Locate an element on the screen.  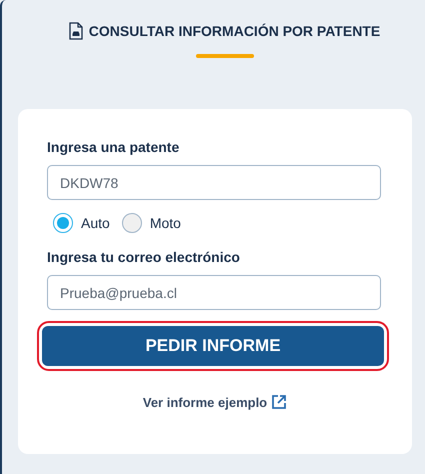
request-report-button: PEDIR INFORME is located at coordinates (213, 346).